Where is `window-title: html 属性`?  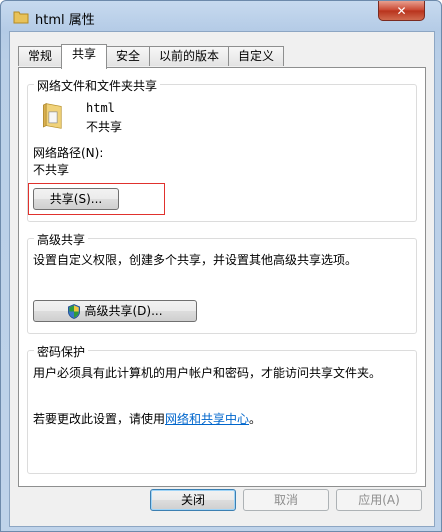
window-title: html 属性 is located at coordinates (65, 20).